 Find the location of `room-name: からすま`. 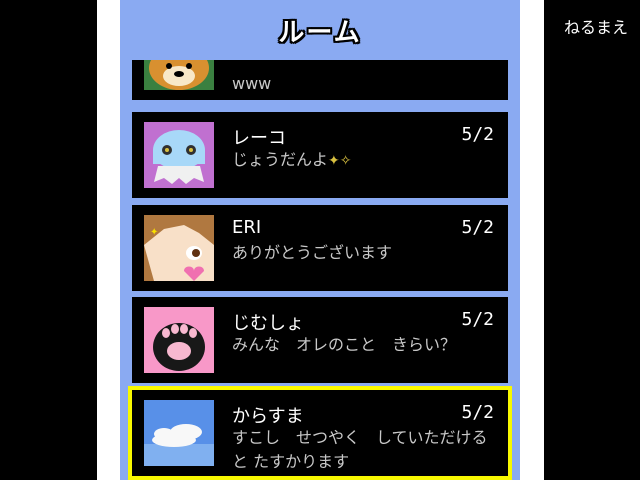

room-name: からすま is located at coordinates (268, 416).